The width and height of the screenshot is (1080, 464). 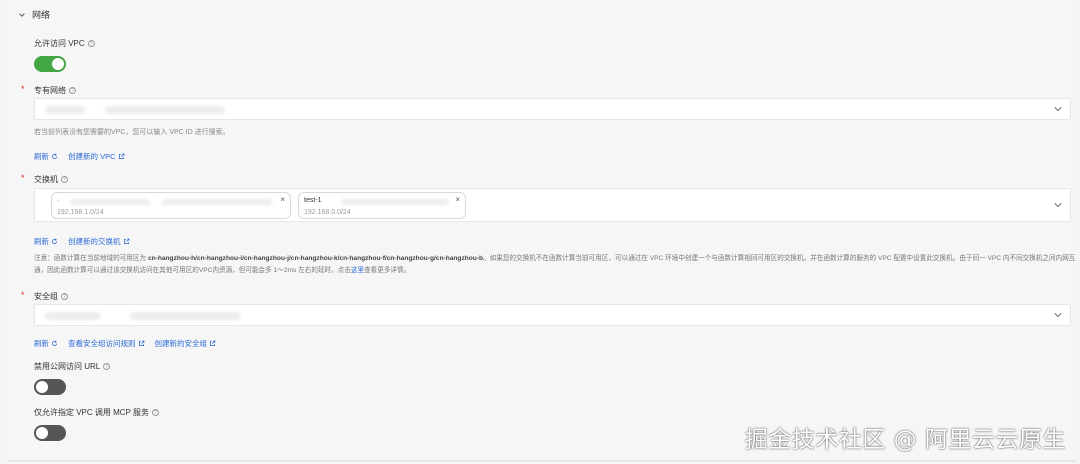 I want to click on watermark: 掘金技术社区 @ 阿里云云原生, so click(x=905, y=440).